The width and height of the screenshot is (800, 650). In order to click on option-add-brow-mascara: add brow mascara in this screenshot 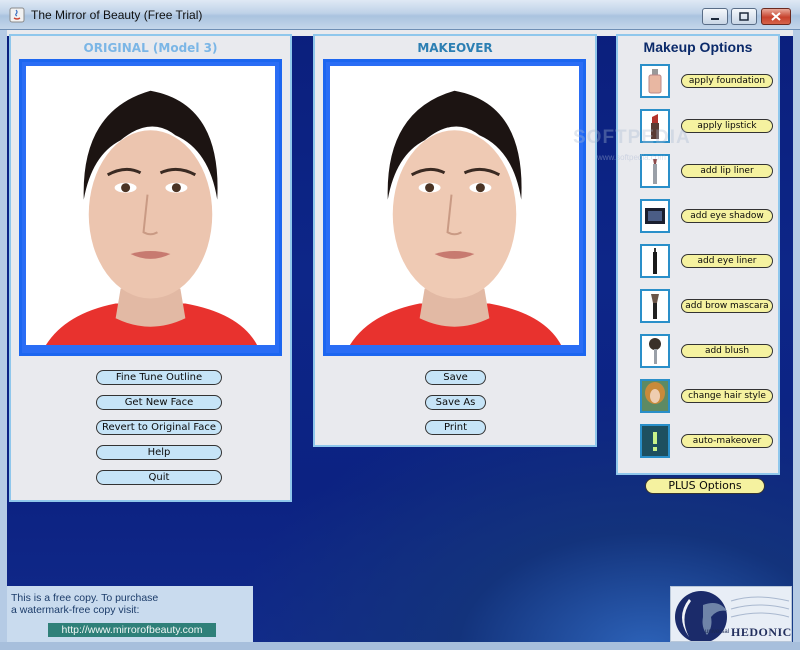, I will do `click(698, 307)`.